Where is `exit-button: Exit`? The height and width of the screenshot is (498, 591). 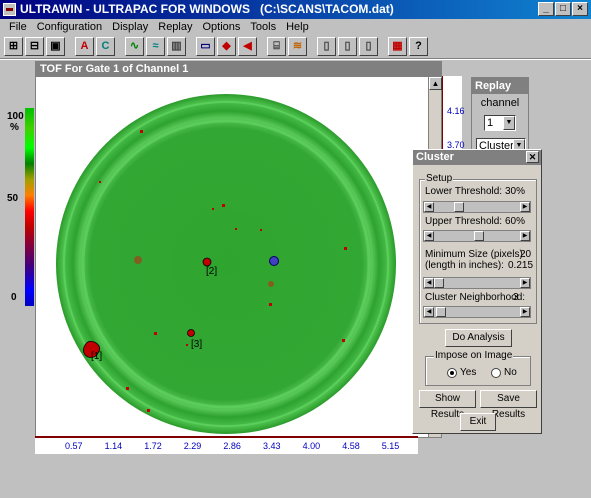
exit-button: Exit is located at coordinates (478, 422).